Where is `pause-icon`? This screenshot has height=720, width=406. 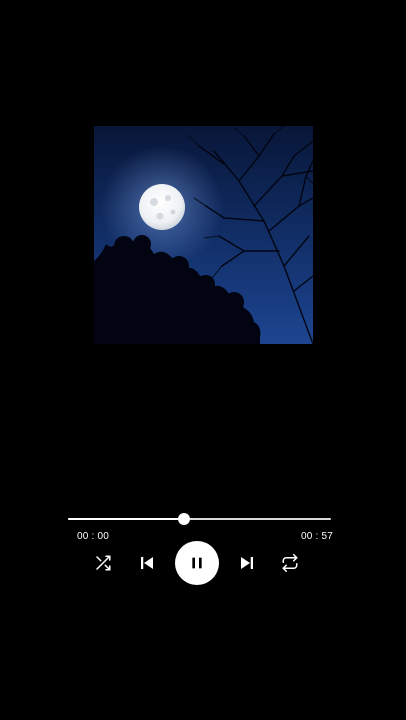
pause-icon is located at coordinates (197, 563).